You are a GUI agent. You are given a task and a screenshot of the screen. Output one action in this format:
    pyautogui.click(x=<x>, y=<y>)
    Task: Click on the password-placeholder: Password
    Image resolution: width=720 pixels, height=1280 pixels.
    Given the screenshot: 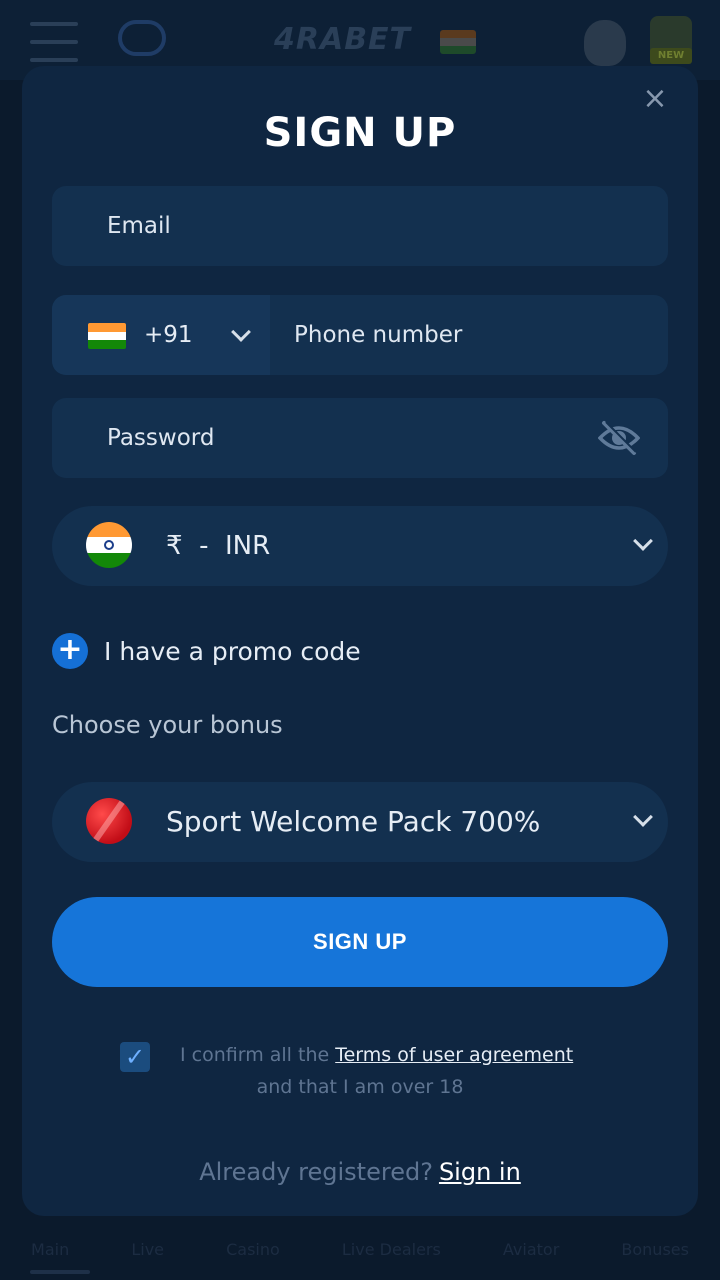 What is the action you would take?
    pyautogui.click(x=161, y=438)
    